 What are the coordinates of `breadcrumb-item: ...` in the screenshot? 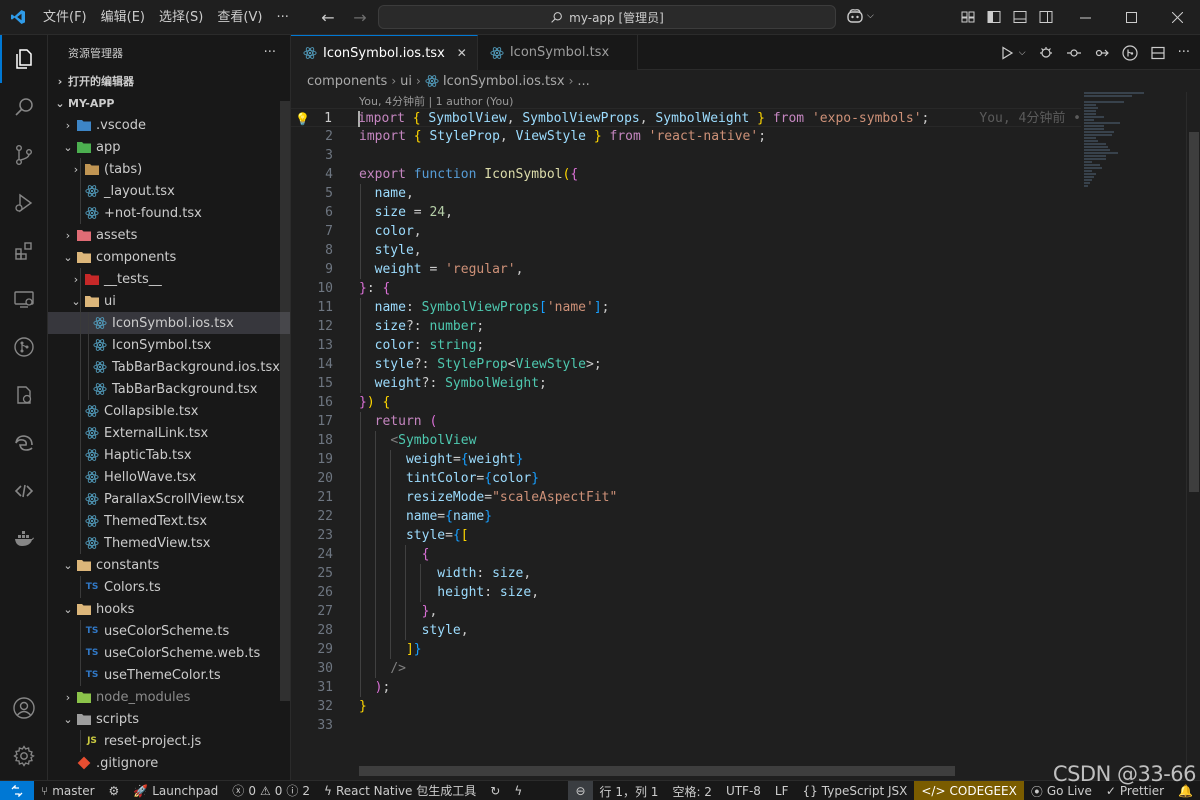 It's located at (583, 81).